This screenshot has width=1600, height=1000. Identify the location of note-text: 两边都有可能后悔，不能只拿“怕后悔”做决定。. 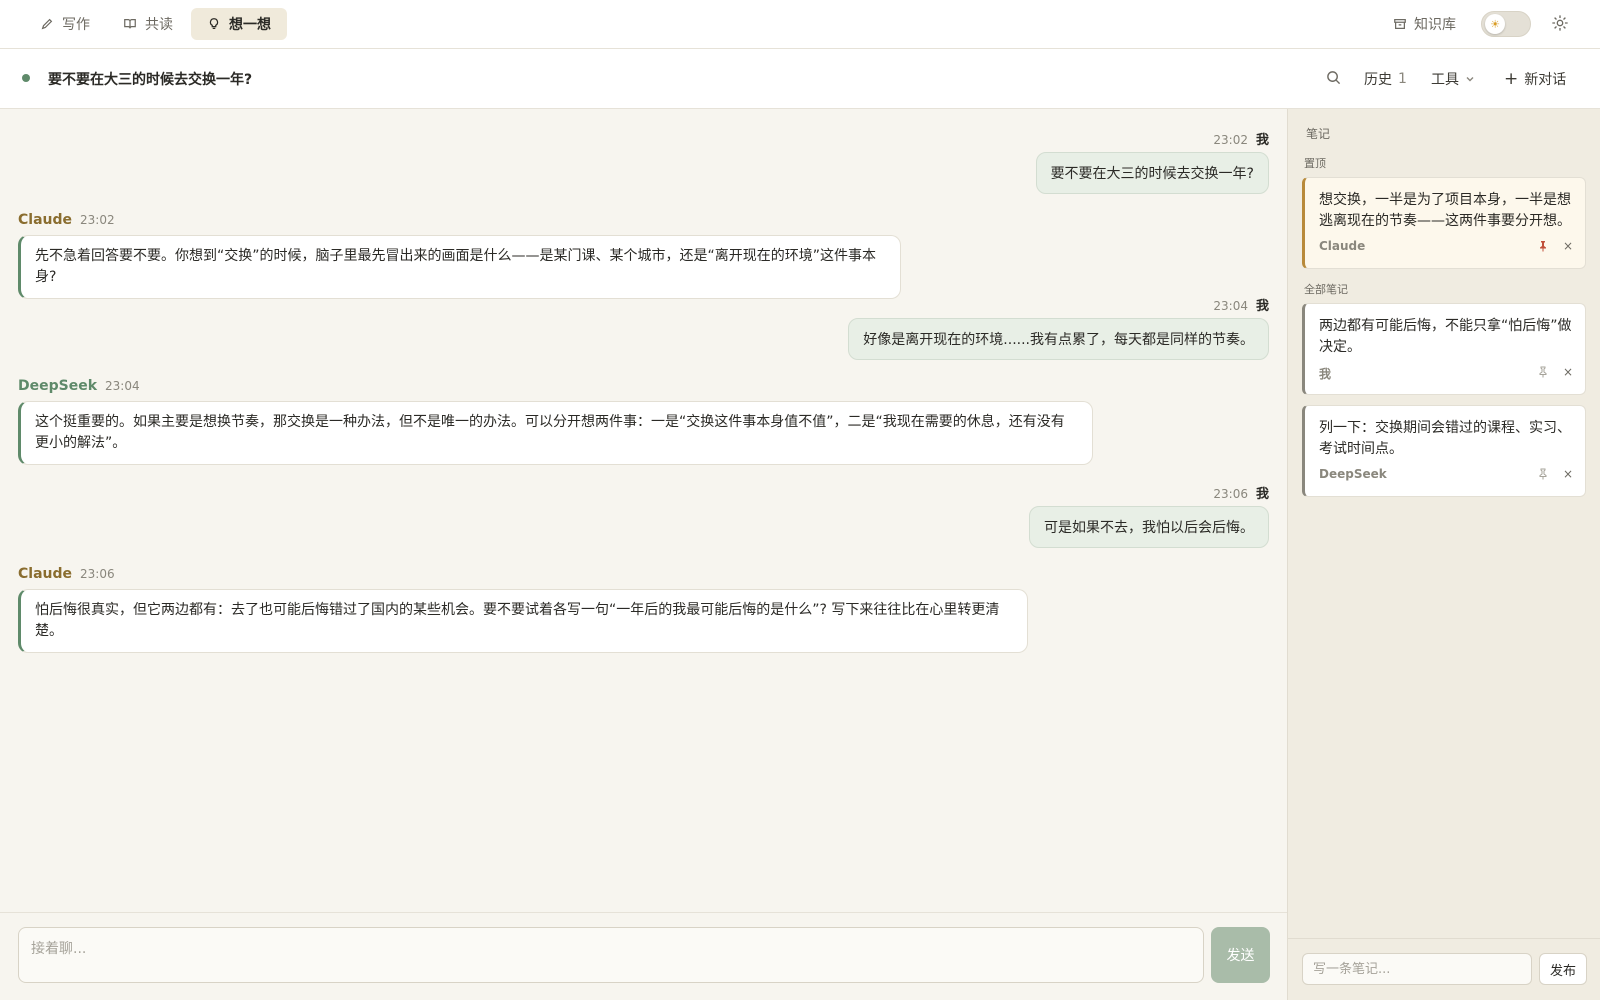
(1445, 336).